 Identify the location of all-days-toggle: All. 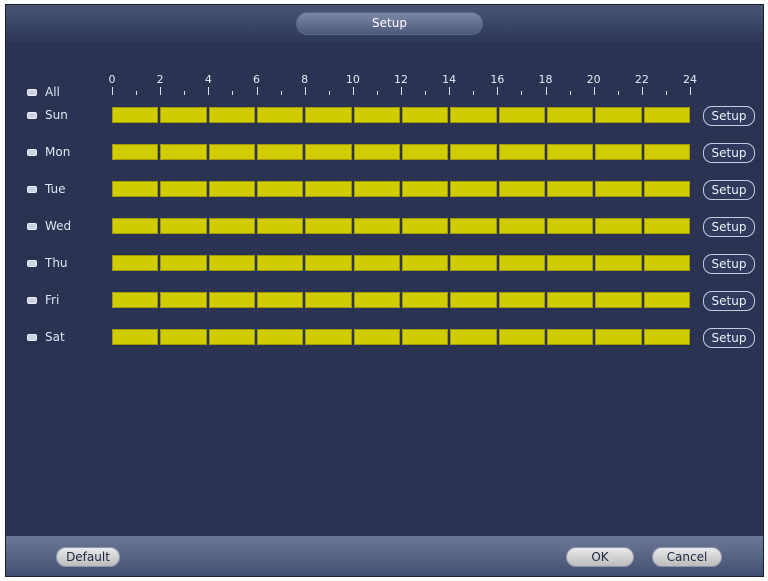
(43, 92).